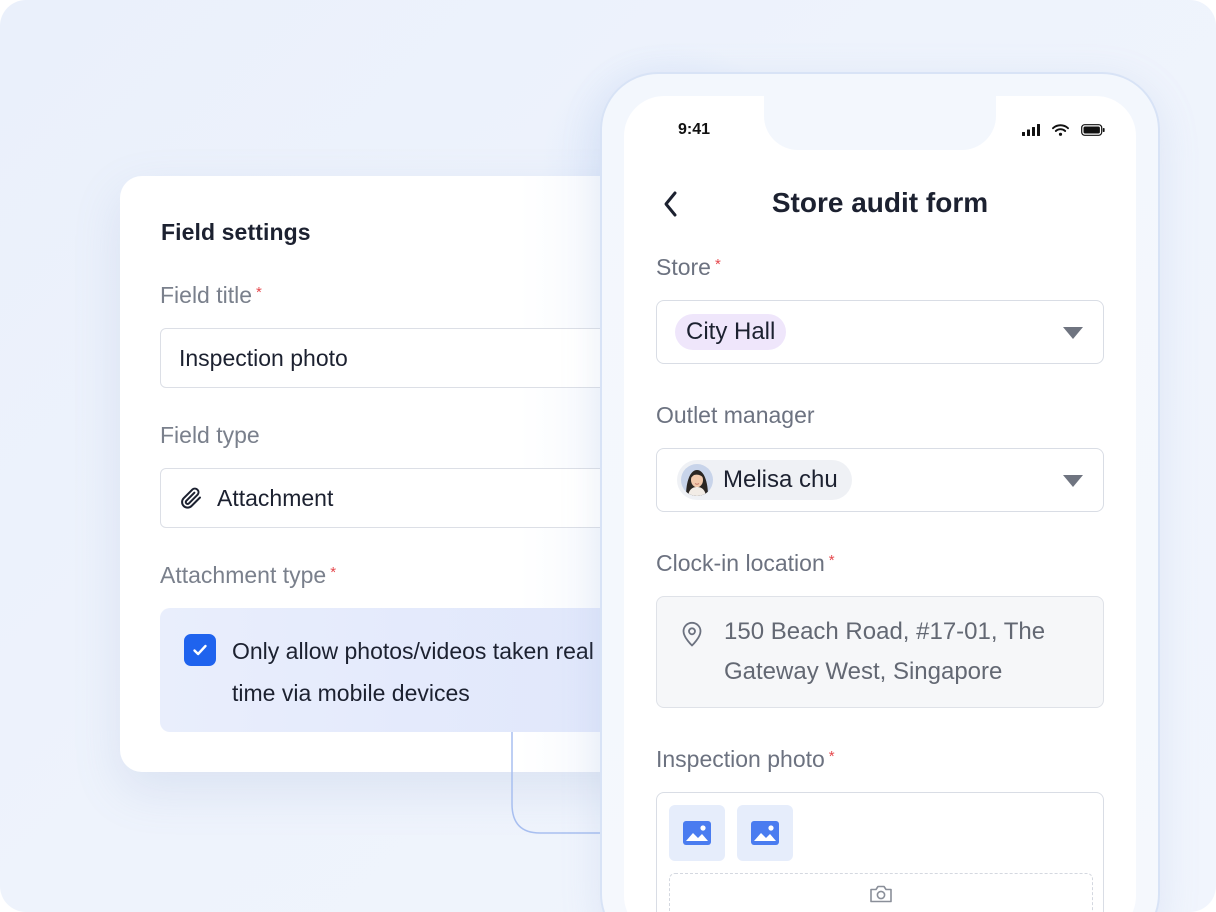 Image resolution: width=1216 pixels, height=912 pixels. What do you see at coordinates (880, 121) in the screenshot?
I see `phone-notch` at bounding box center [880, 121].